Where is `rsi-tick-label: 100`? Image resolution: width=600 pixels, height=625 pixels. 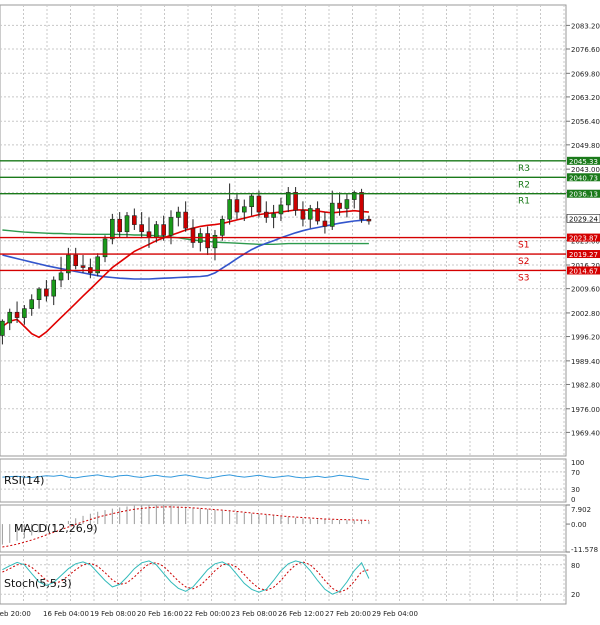
rsi-tick-label: 100 is located at coordinates (577, 463).